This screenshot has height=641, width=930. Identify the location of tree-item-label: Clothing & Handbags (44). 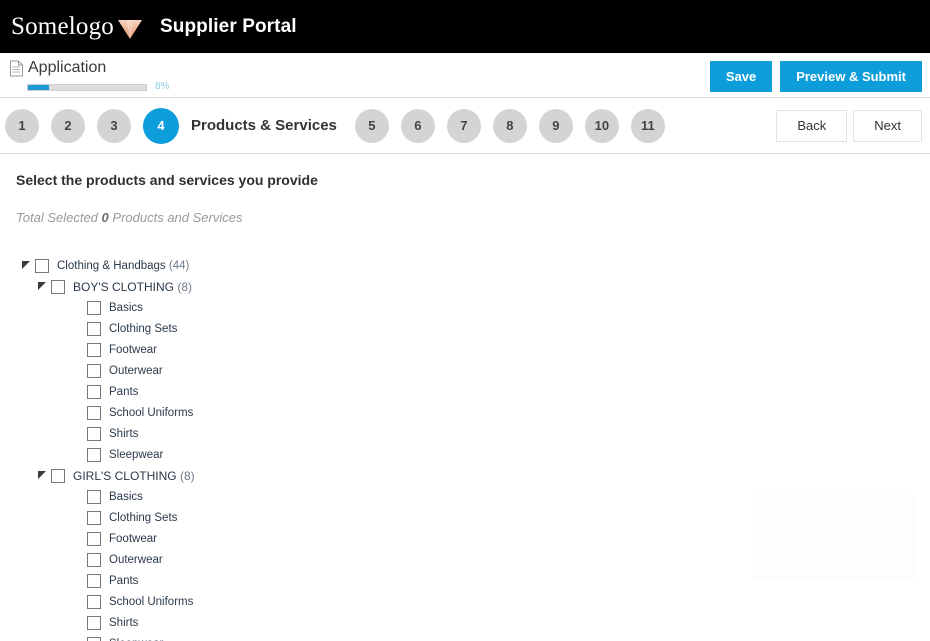
(123, 265).